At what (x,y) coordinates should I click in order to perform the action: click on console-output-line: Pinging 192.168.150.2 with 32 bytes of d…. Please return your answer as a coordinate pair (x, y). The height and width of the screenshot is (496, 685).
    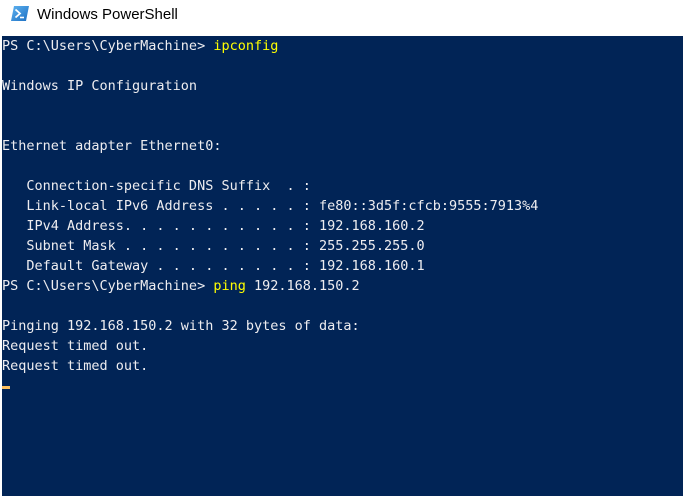
    Looking at the image, I should click on (181, 326).